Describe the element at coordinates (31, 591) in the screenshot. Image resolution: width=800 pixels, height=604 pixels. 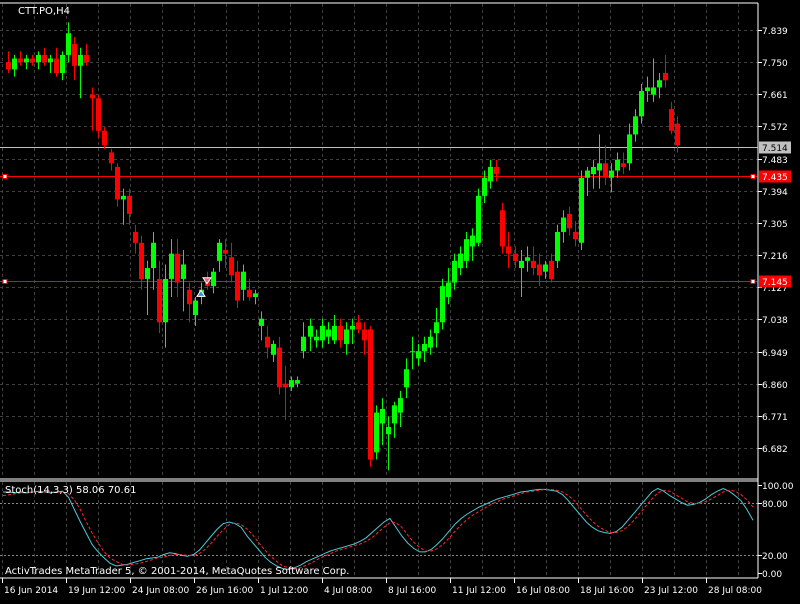
I see `time-tick-label: 16 Jun 2014` at that location.